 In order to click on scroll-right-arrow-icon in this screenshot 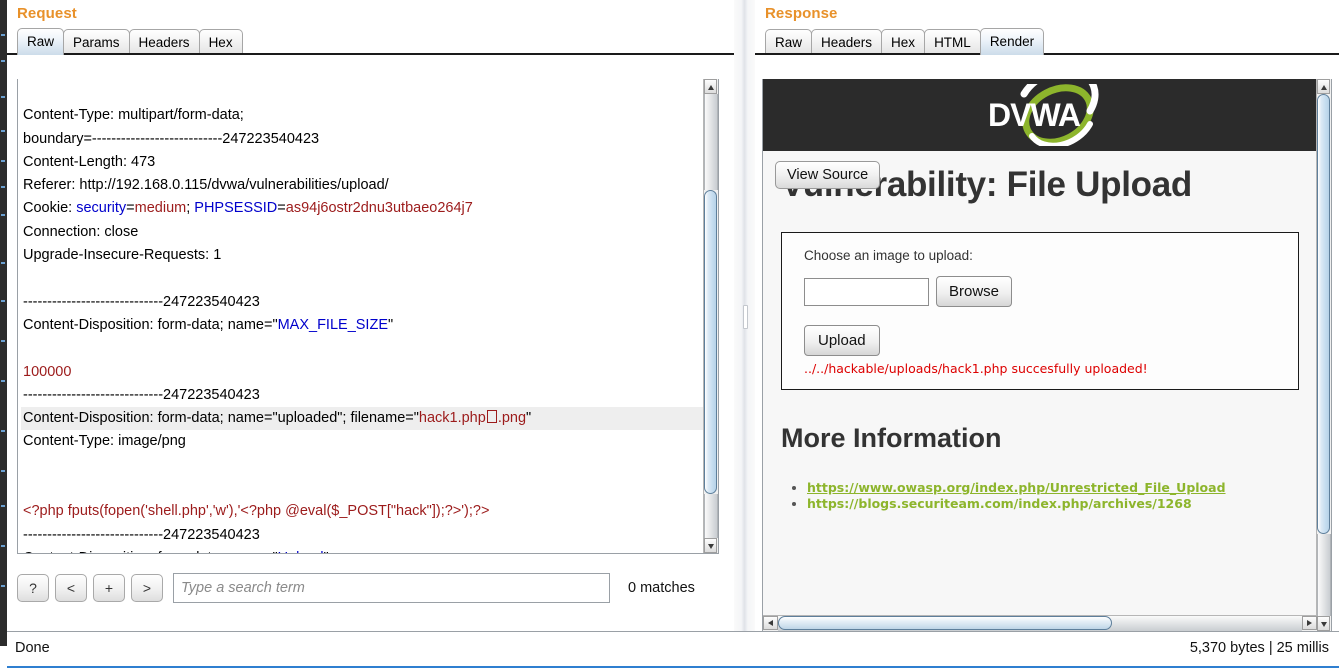, I will do `click(1309, 623)`.